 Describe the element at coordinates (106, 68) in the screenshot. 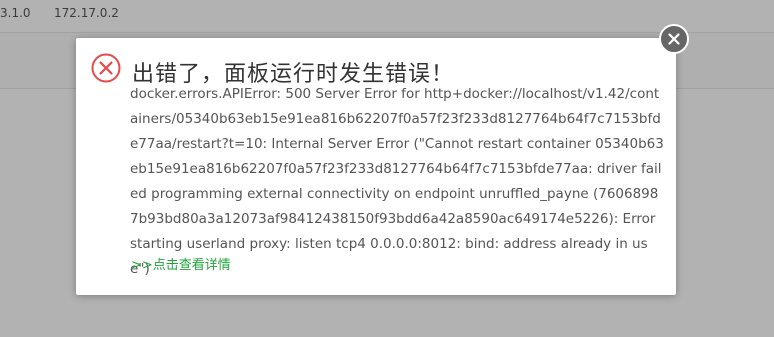

I see `error-circle-icon` at that location.